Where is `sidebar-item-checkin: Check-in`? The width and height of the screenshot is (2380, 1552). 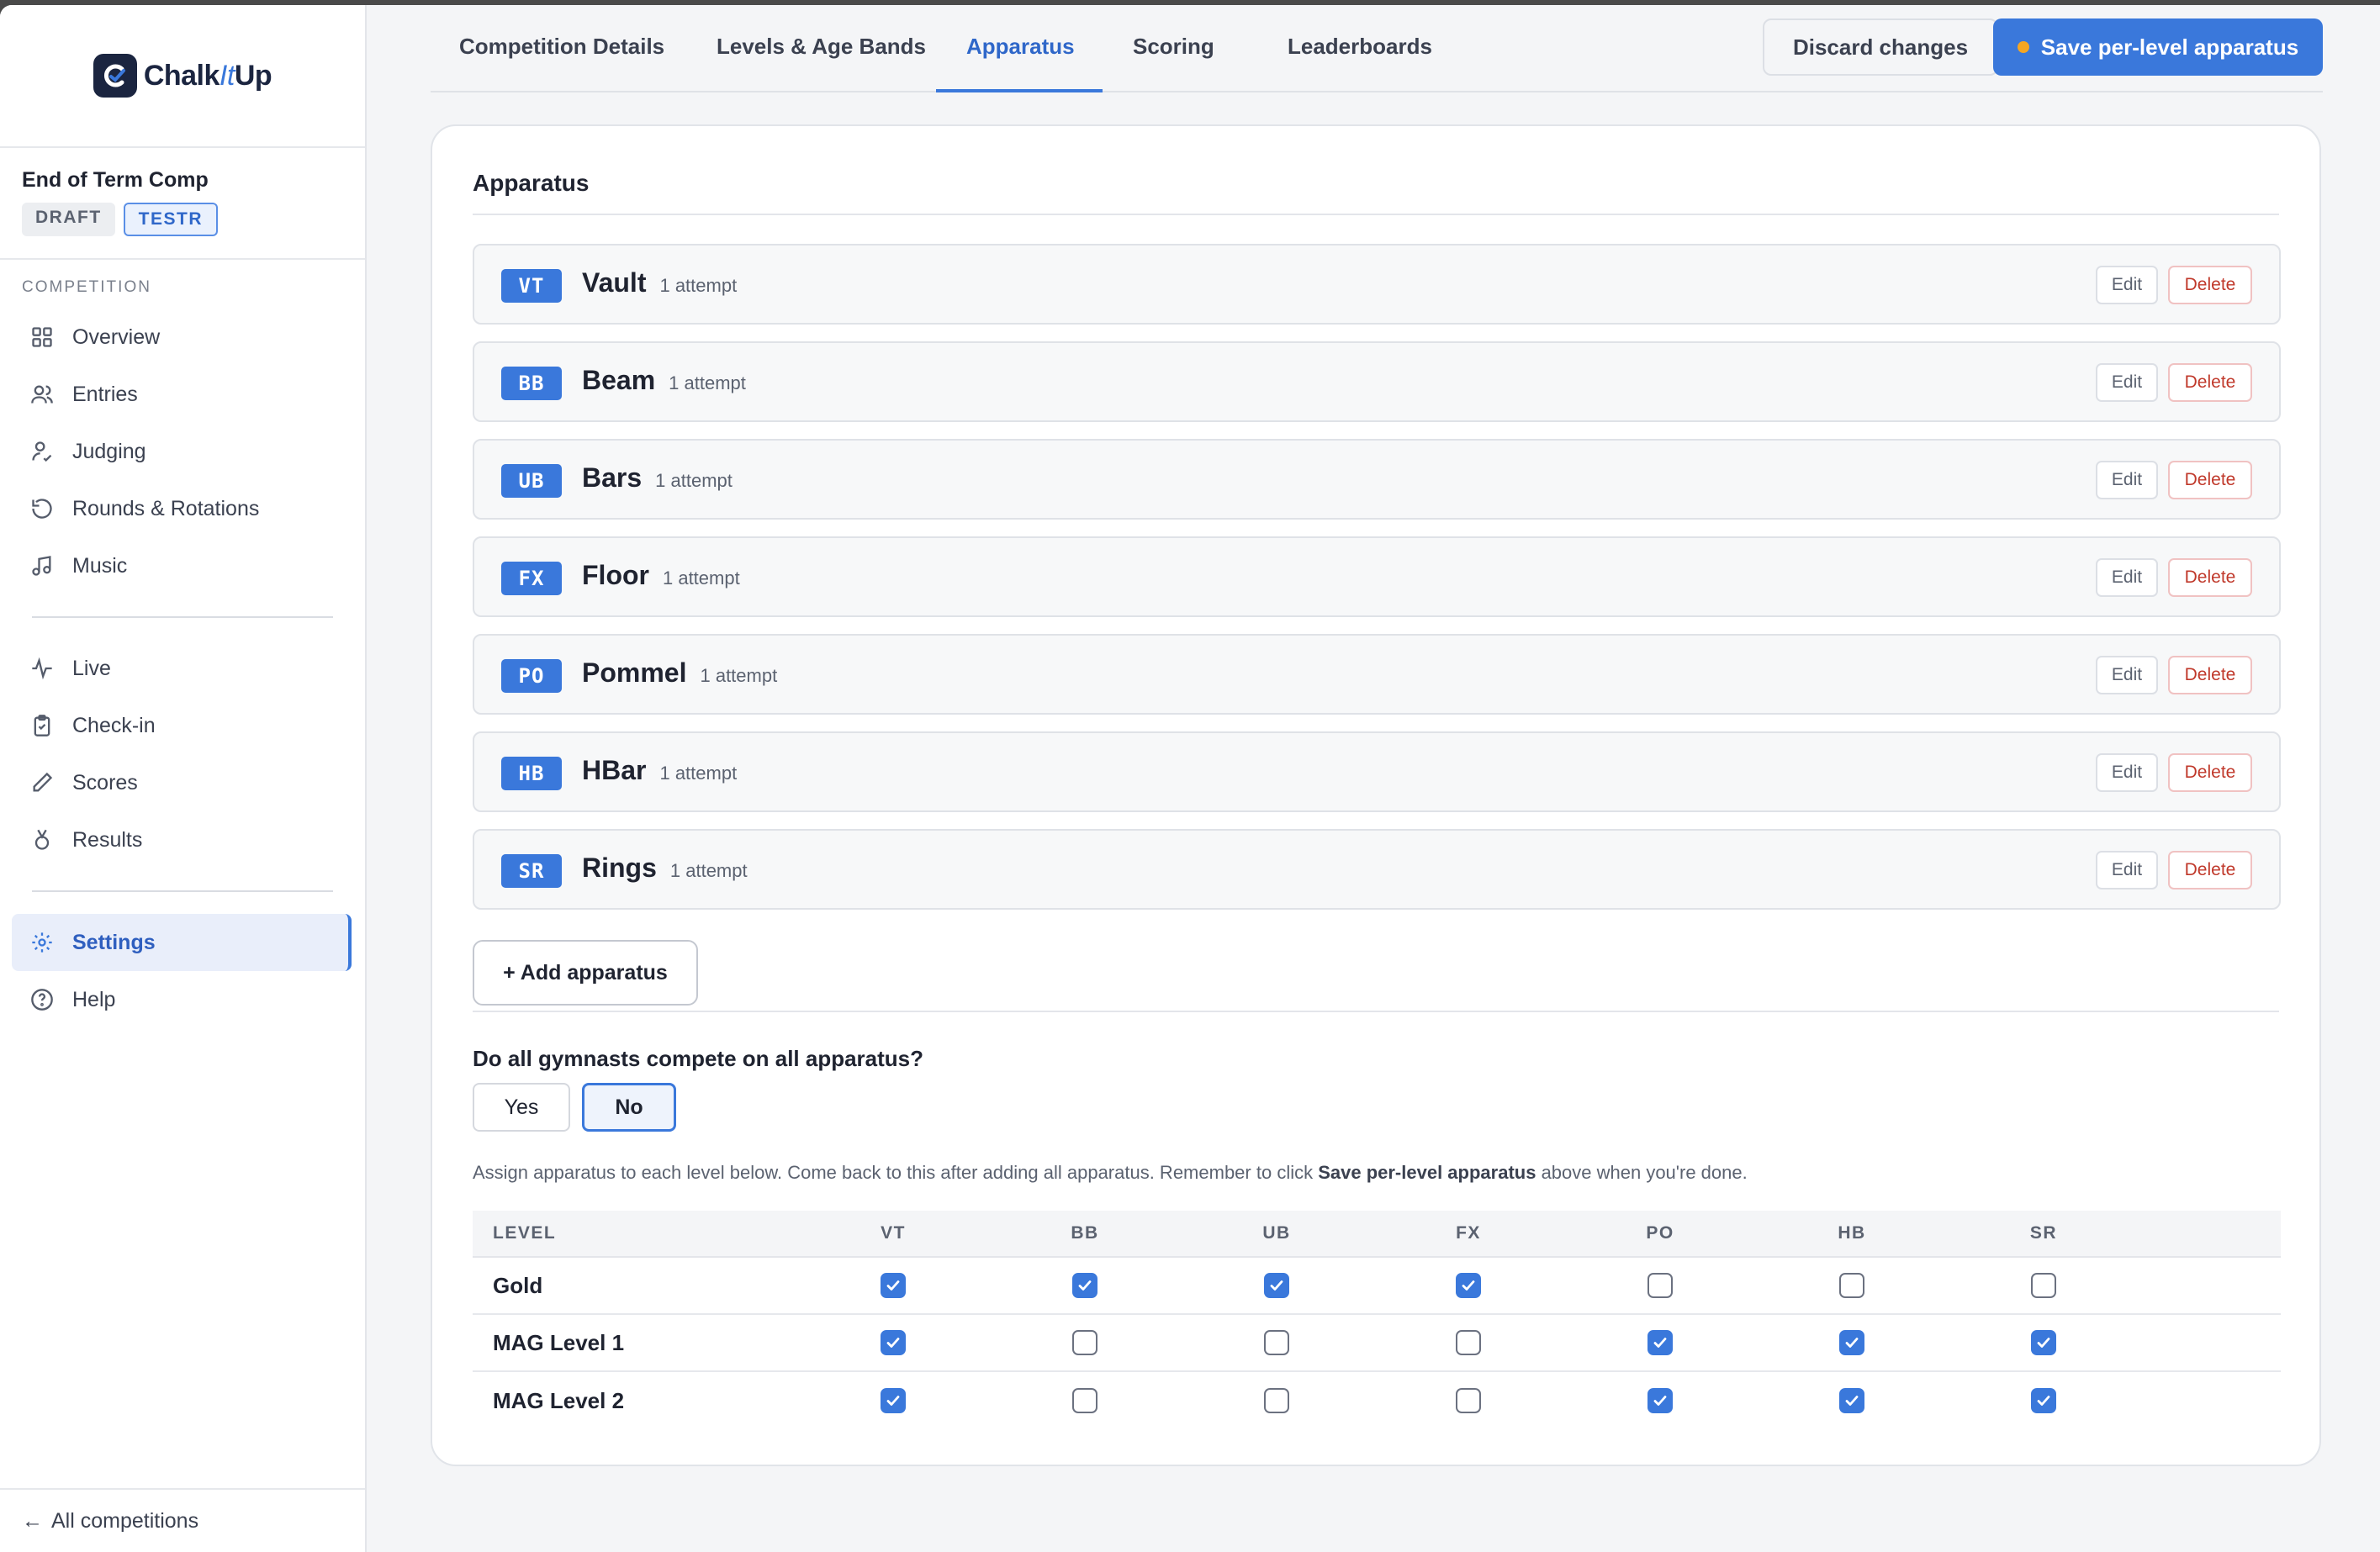 sidebar-item-checkin: Check-in is located at coordinates (182, 725).